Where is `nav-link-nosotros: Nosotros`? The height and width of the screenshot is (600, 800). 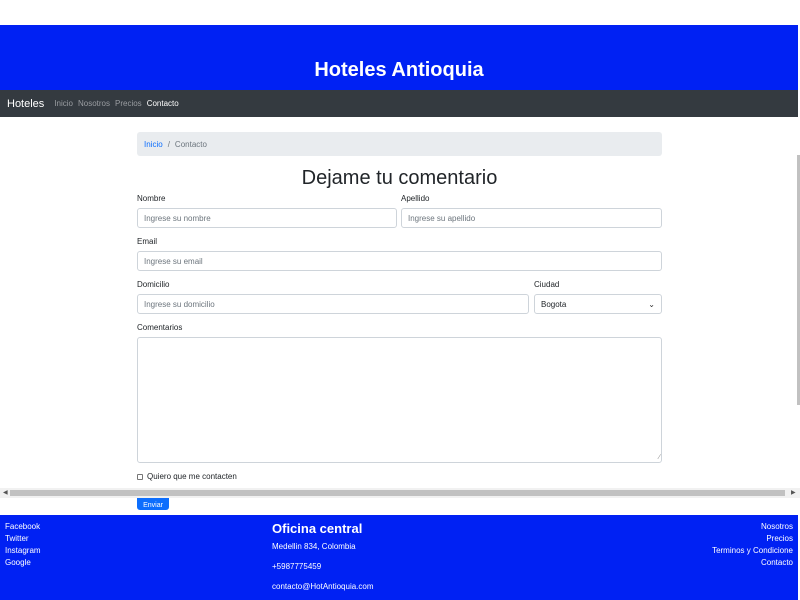 nav-link-nosotros: Nosotros is located at coordinates (94, 103).